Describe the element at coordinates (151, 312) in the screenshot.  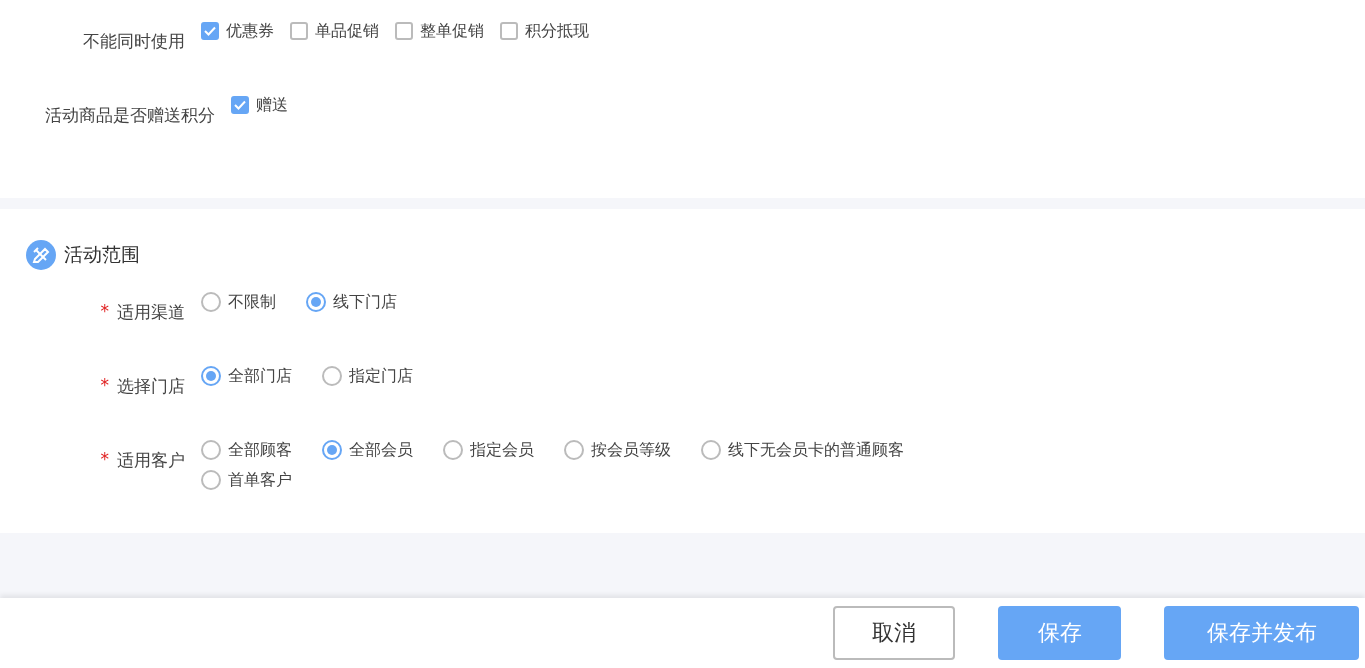
I see `field-label: 适用渠道` at that location.